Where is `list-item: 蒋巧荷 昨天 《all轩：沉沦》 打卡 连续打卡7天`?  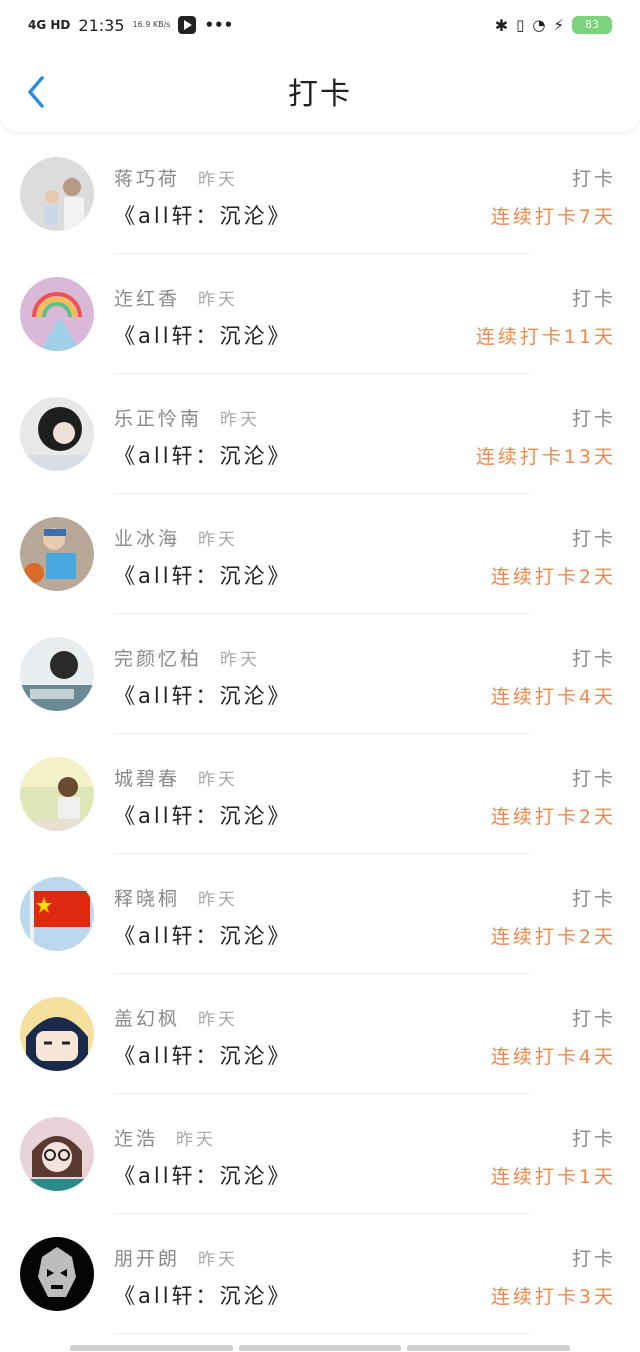 list-item: 蒋巧荷 昨天 《all轩：沉沦》 打卡 连续打卡7天 is located at coordinates (320, 212).